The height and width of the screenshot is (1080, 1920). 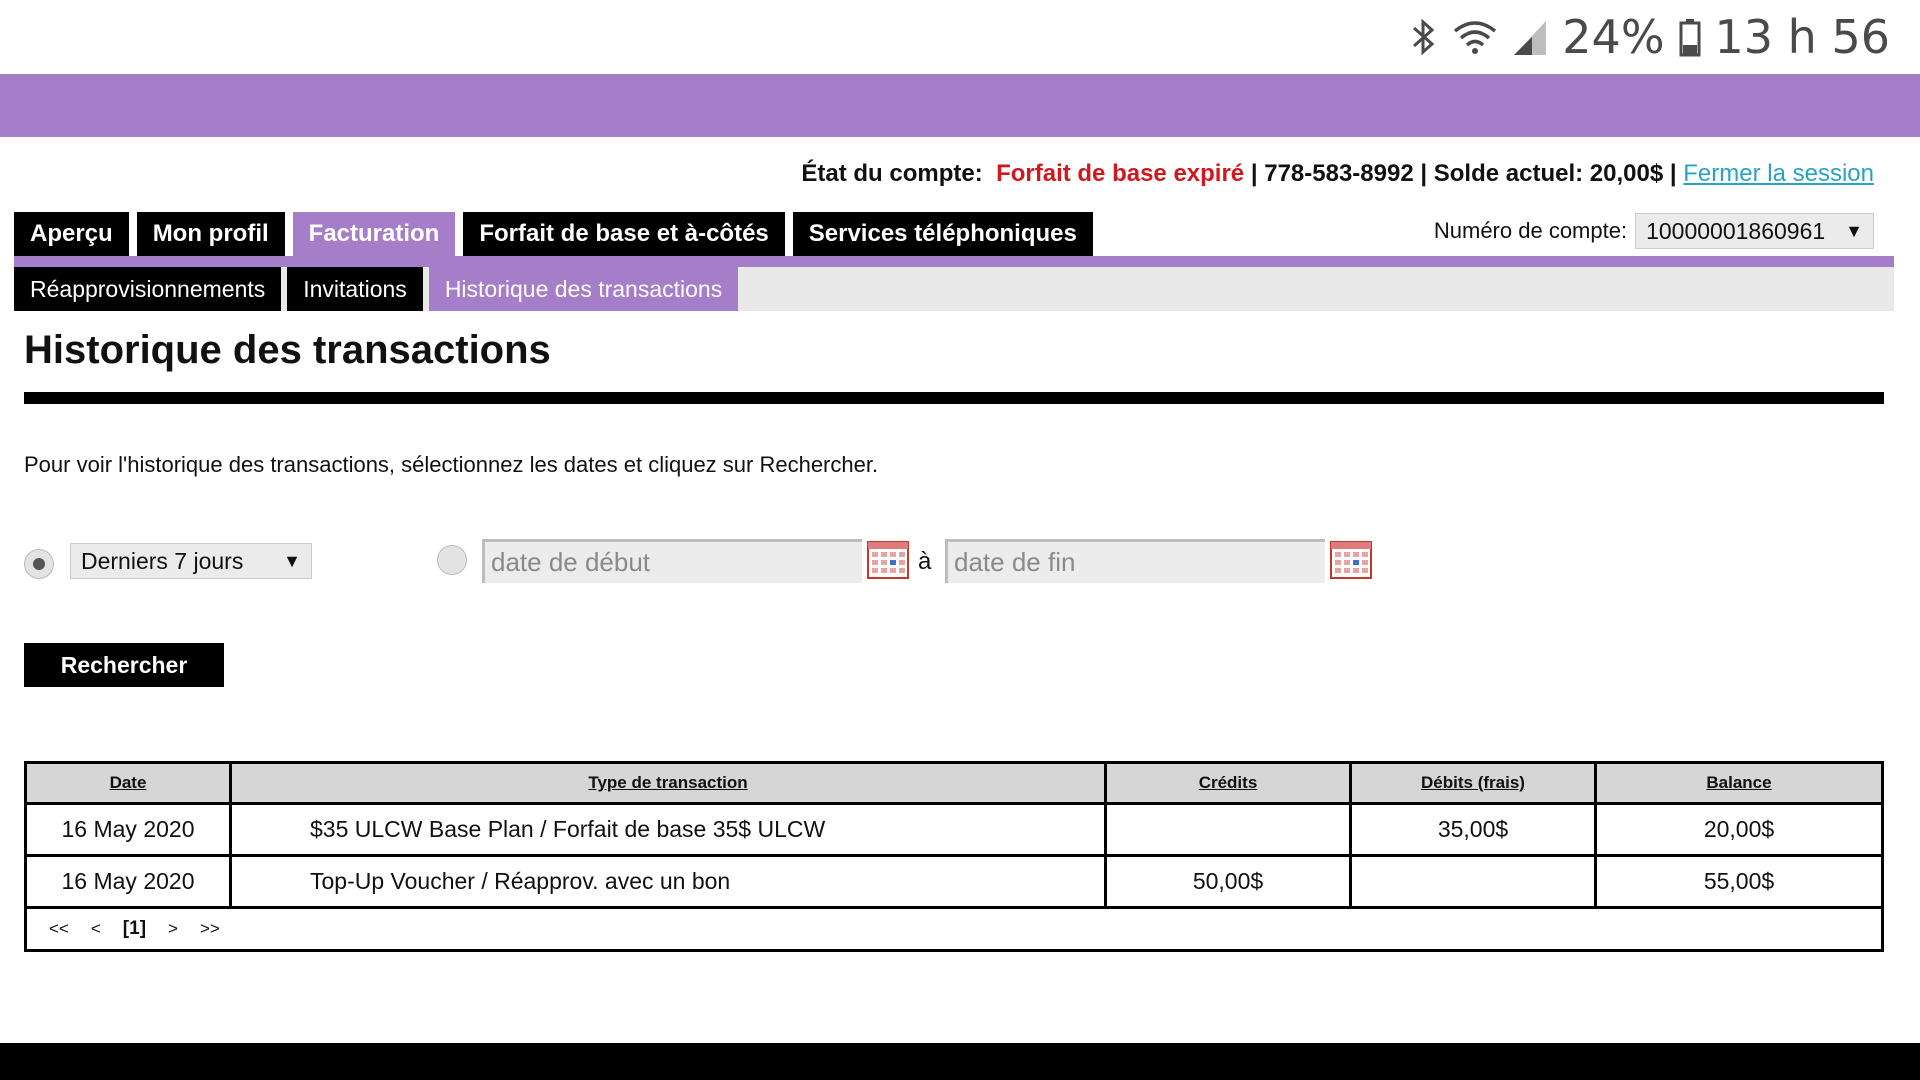 What do you see at coordinates (1120, 173) in the screenshot?
I see `account-status-value: Forfait de base expiré` at bounding box center [1120, 173].